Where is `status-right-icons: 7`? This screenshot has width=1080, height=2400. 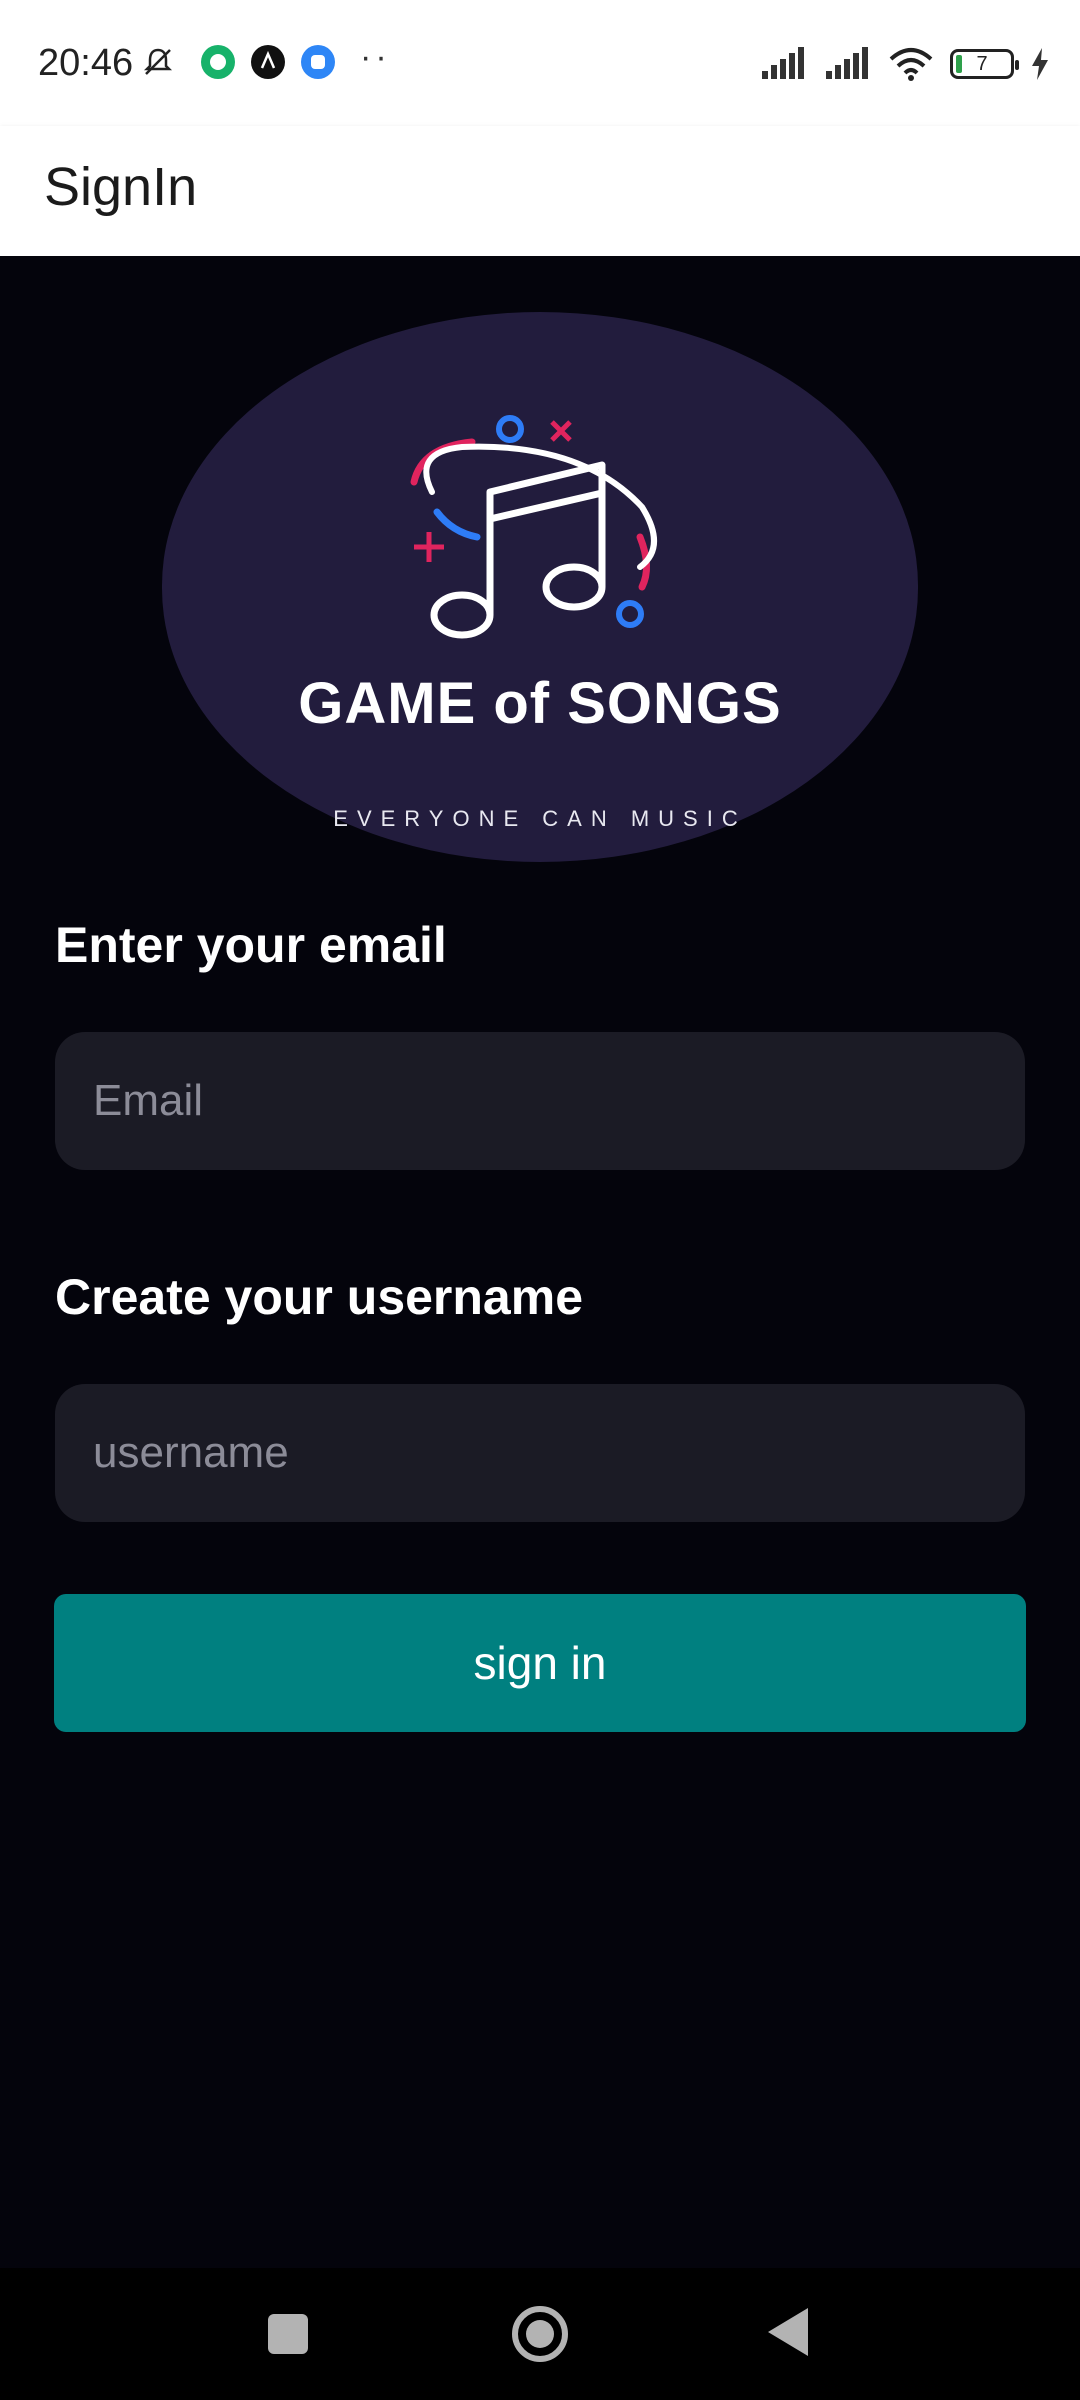
status-right-icons: 7 is located at coordinates (905, 64).